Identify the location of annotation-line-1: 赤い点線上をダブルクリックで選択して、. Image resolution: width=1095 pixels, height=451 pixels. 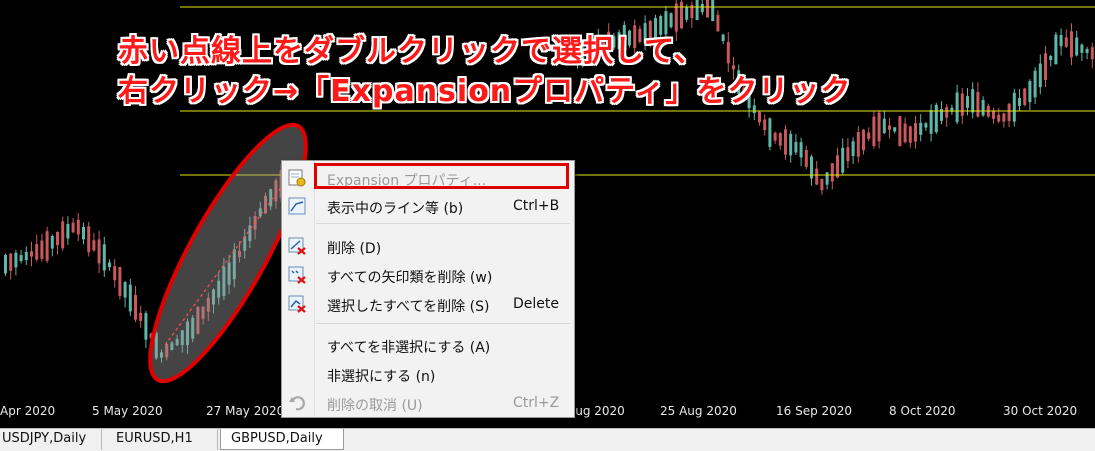
(411, 51).